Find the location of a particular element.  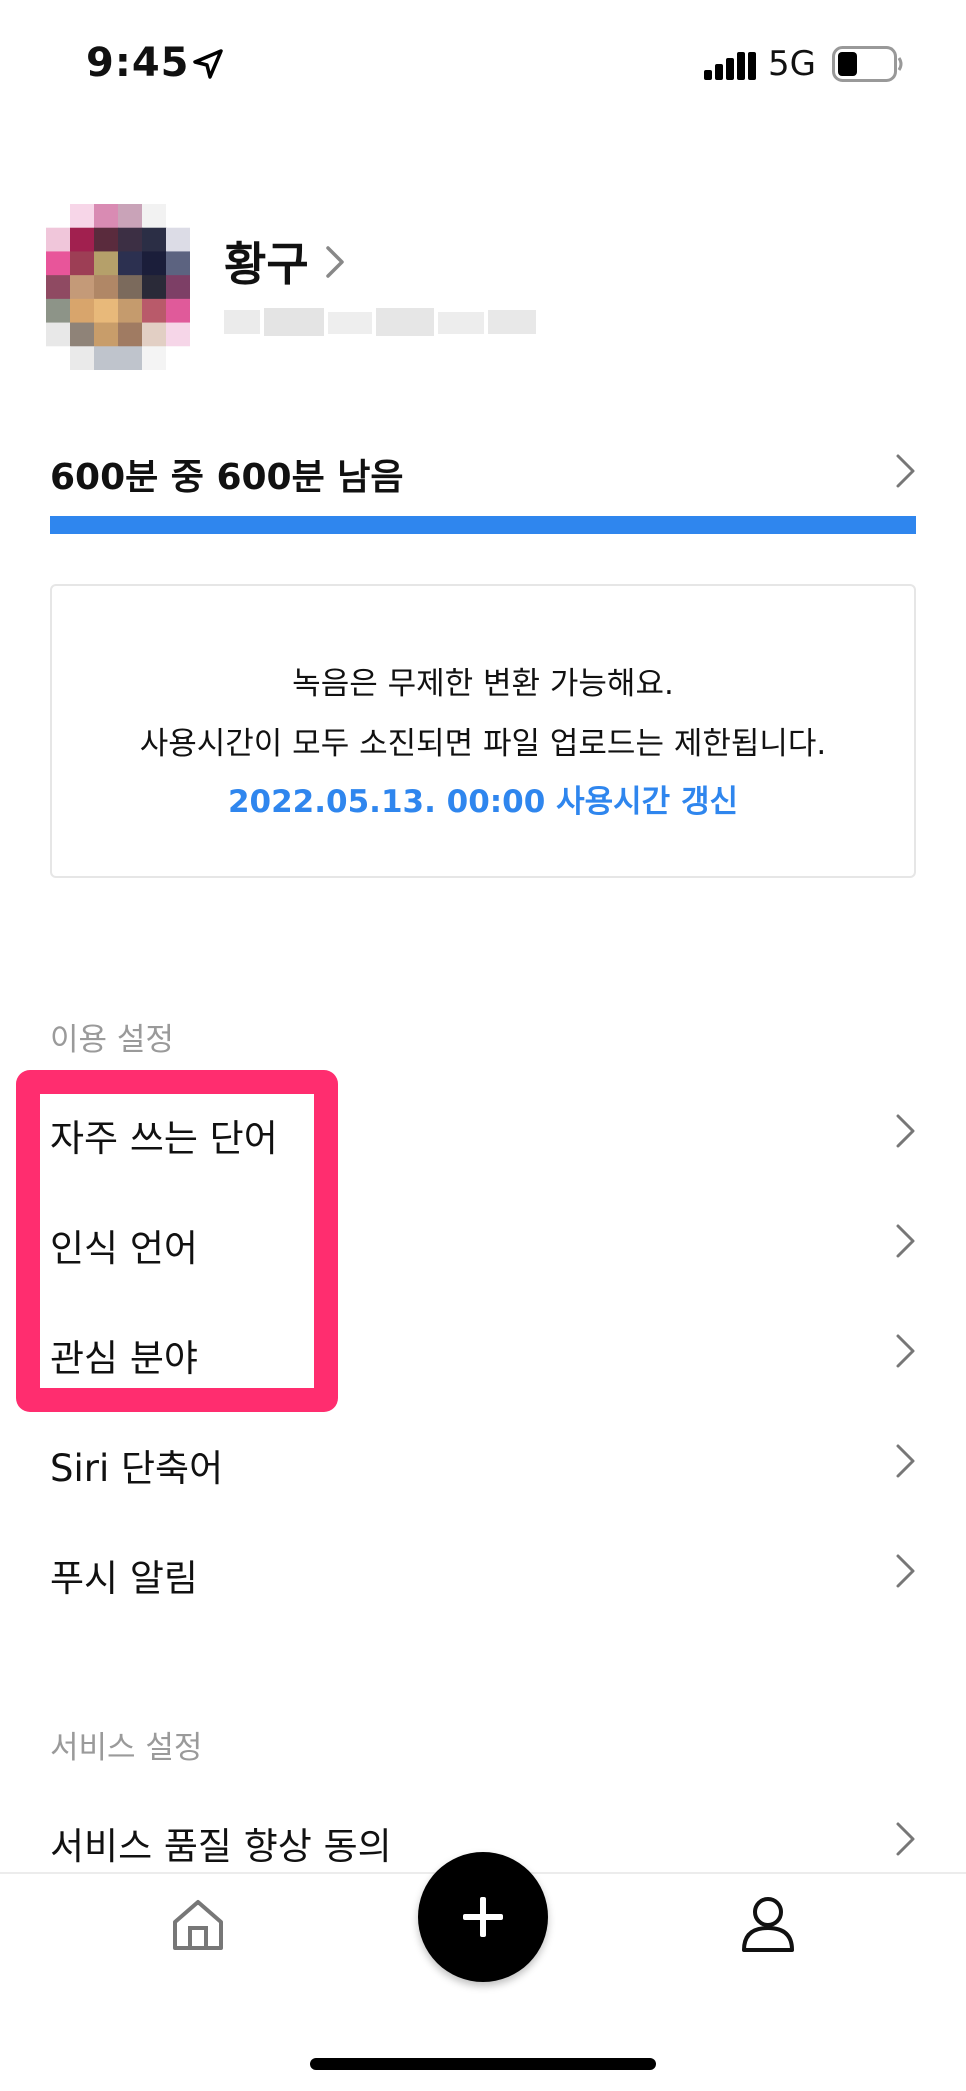

notice-line: 녹음은 무제한 변환 가능해요. is located at coordinates (483, 684).